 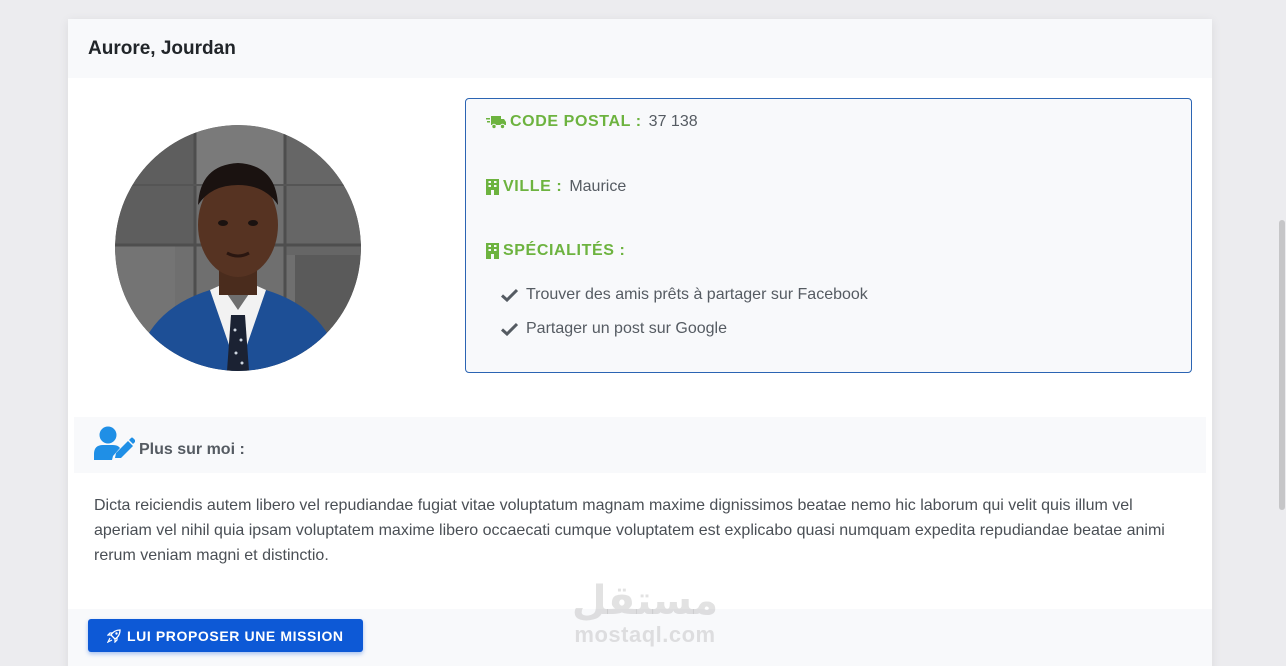 I want to click on watermark-arabic: مستقل, so click(x=645, y=601).